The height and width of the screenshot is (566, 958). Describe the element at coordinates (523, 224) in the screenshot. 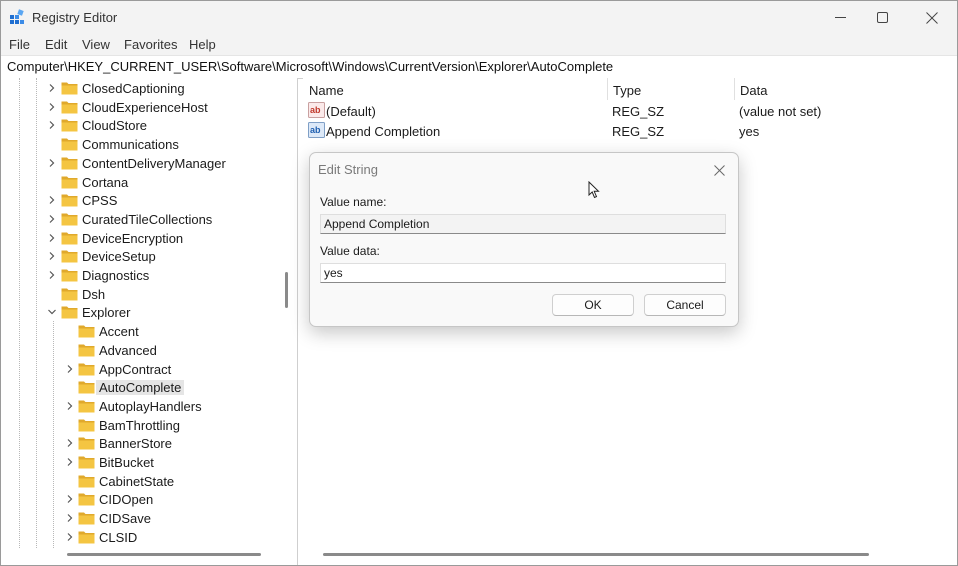

I see `value-name-field` at that location.